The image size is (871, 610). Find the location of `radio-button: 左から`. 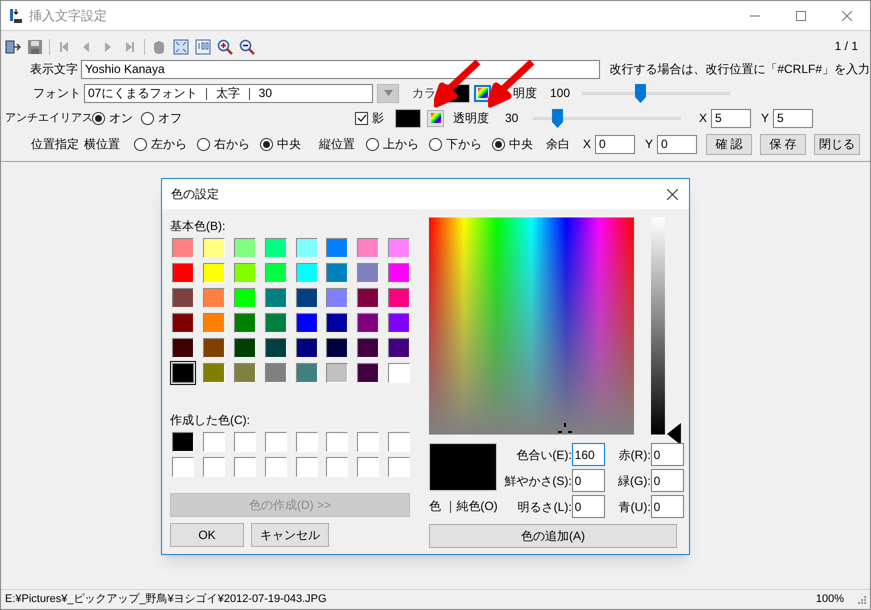

radio-button: 左から is located at coordinates (160, 144).